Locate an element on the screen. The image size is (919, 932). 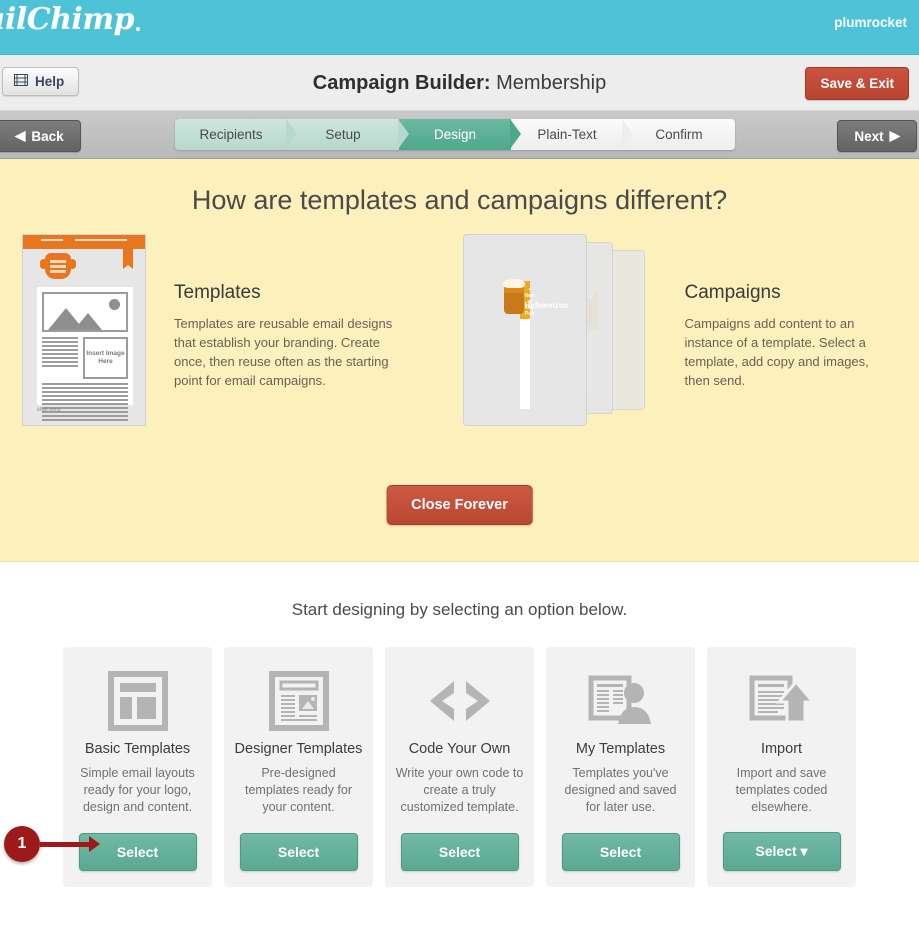
thumbnail-topbar is located at coordinates (84, 242).